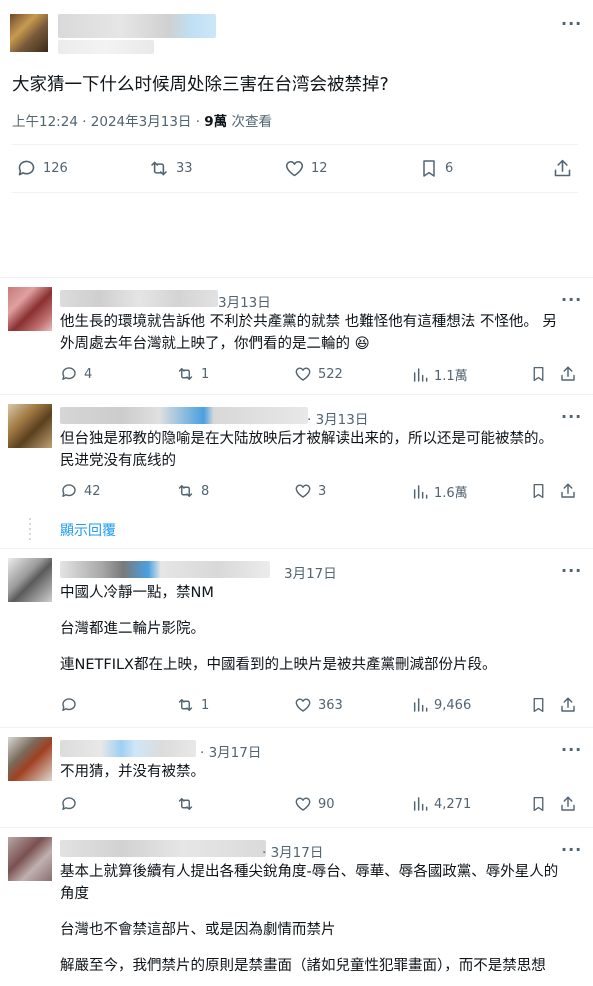 The image size is (593, 986). What do you see at coordinates (216, 122) in the screenshot?
I see `view-count: 9萬` at bounding box center [216, 122].